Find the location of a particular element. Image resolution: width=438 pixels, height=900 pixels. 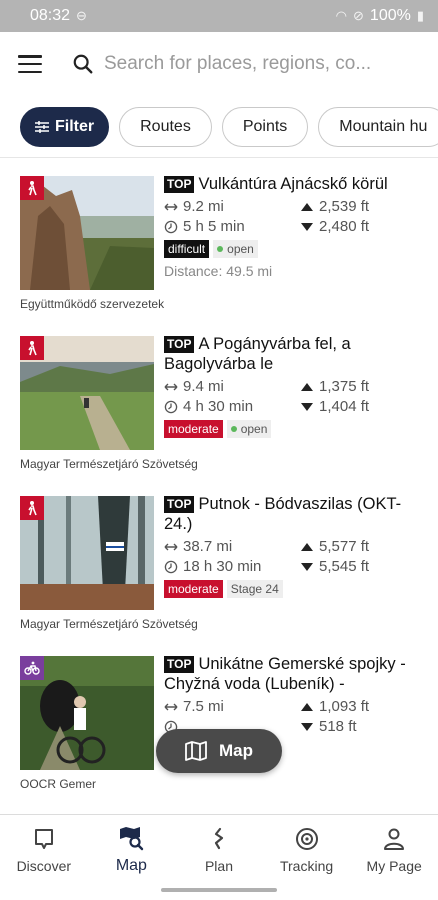

tour-ascent: 5,577 ft is located at coordinates (344, 546).